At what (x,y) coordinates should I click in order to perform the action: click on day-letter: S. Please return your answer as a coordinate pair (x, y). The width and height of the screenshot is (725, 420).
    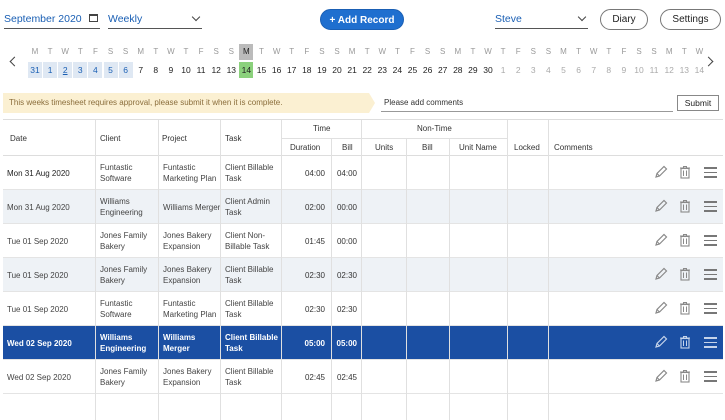
    Looking at the image, I should click on (110, 51).